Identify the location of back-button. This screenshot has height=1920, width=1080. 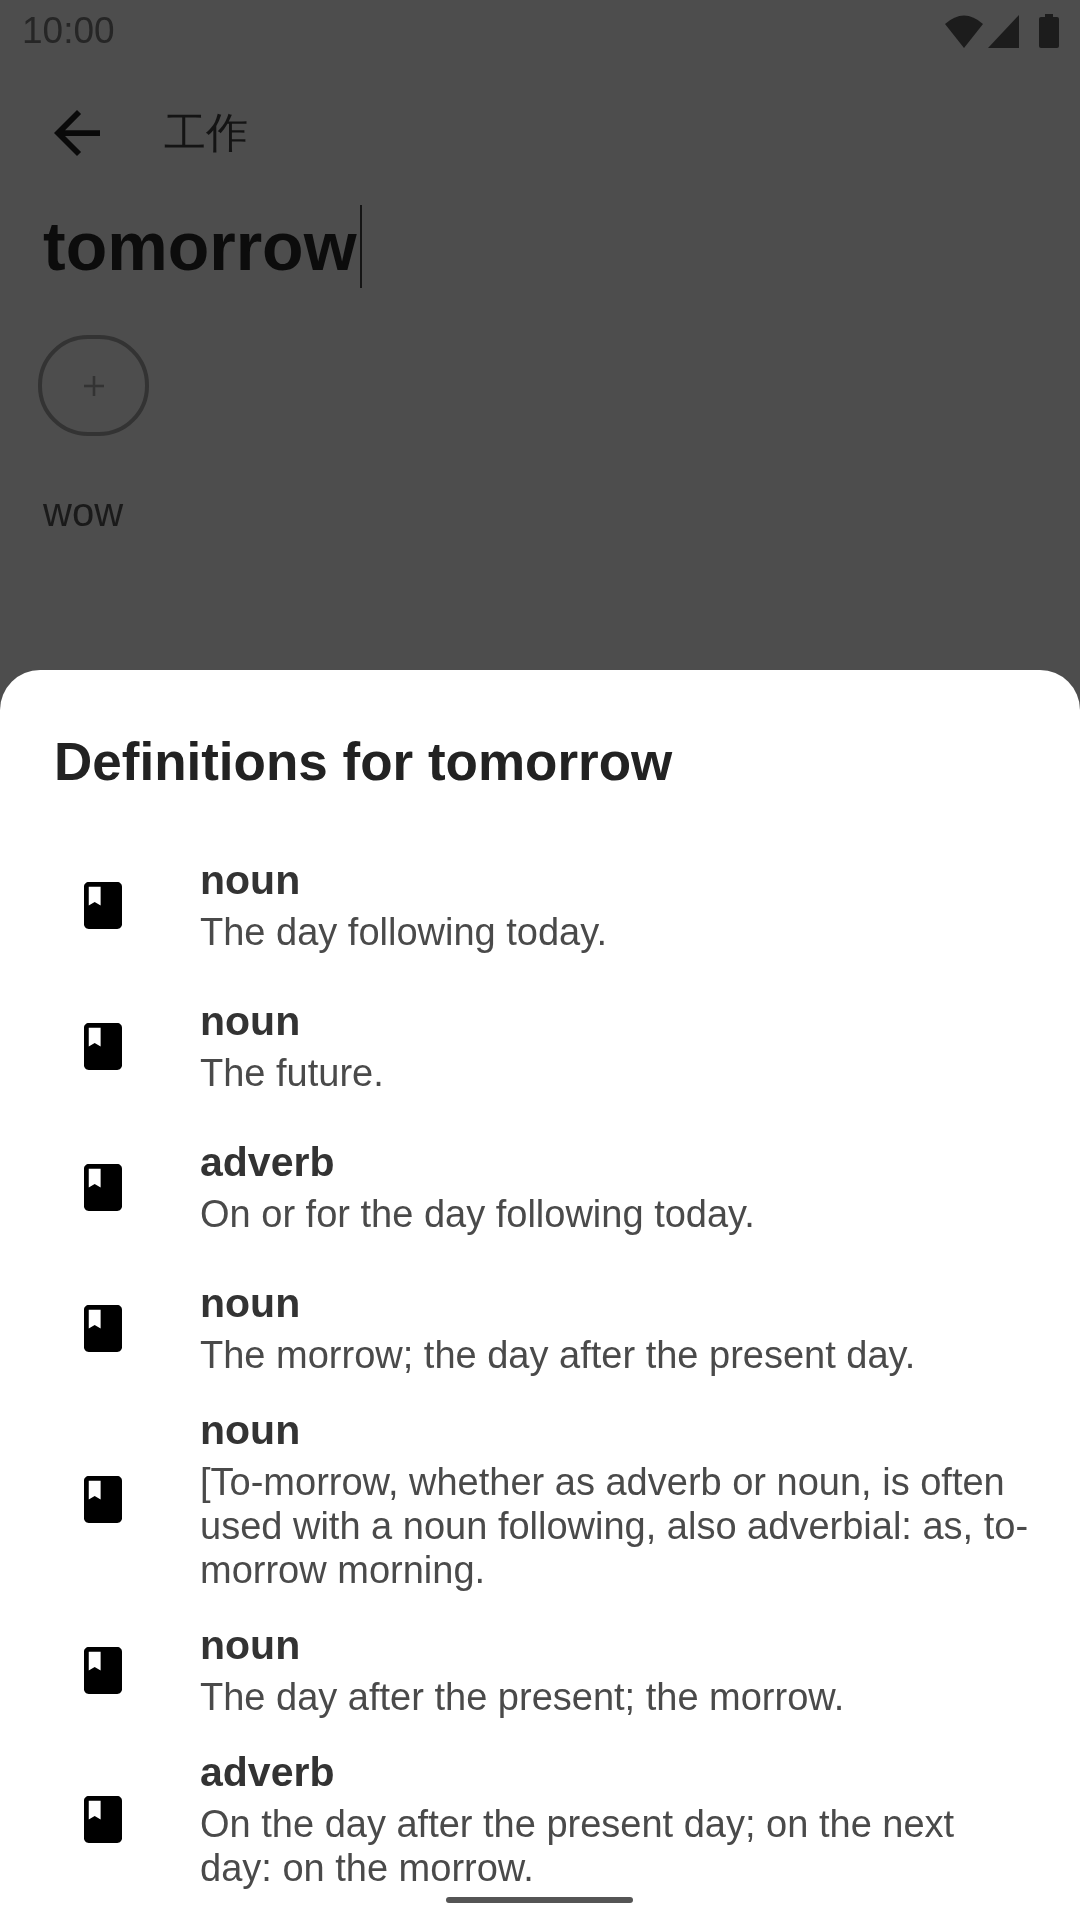
(77, 133).